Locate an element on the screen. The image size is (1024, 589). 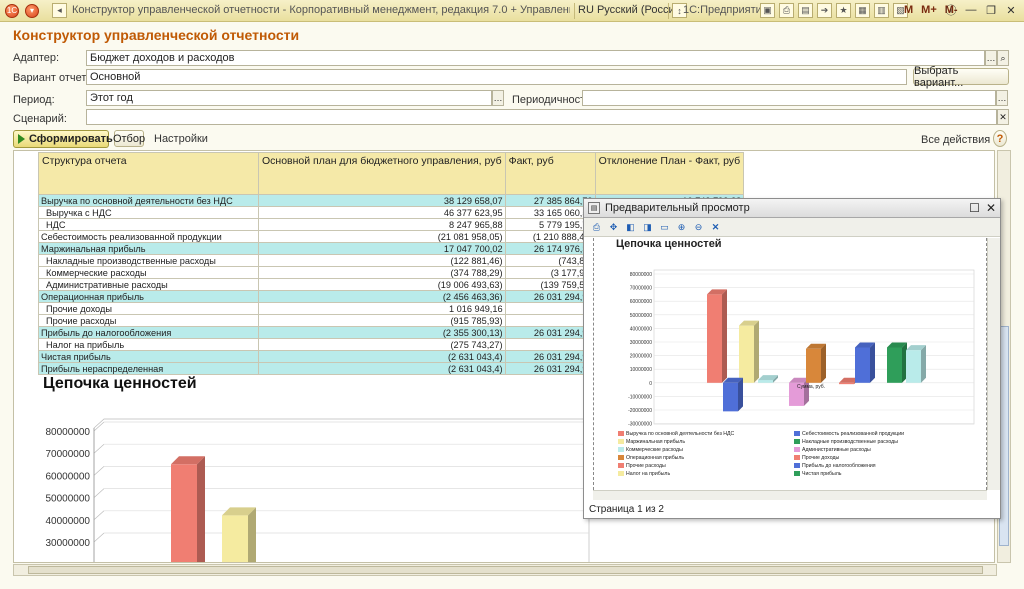
help-button: ? is located at coordinates (1000, 138).